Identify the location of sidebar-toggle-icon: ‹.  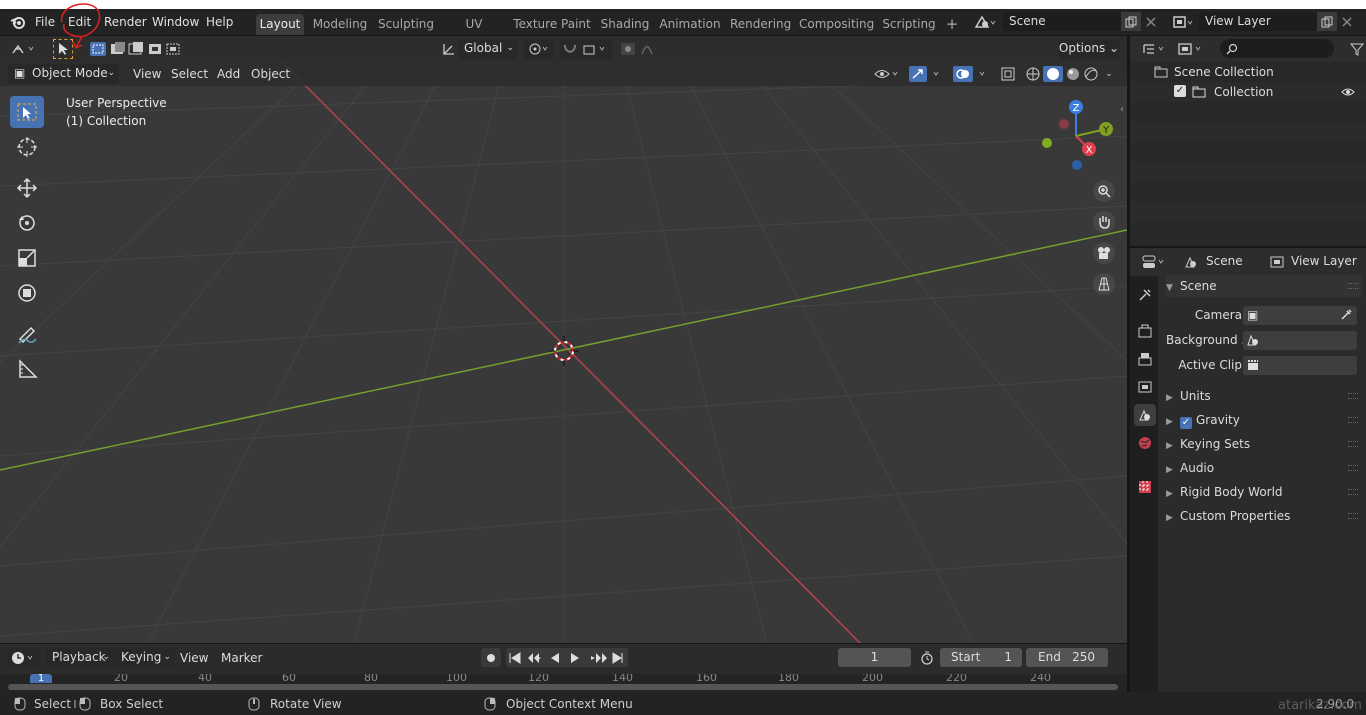
(1122, 109).